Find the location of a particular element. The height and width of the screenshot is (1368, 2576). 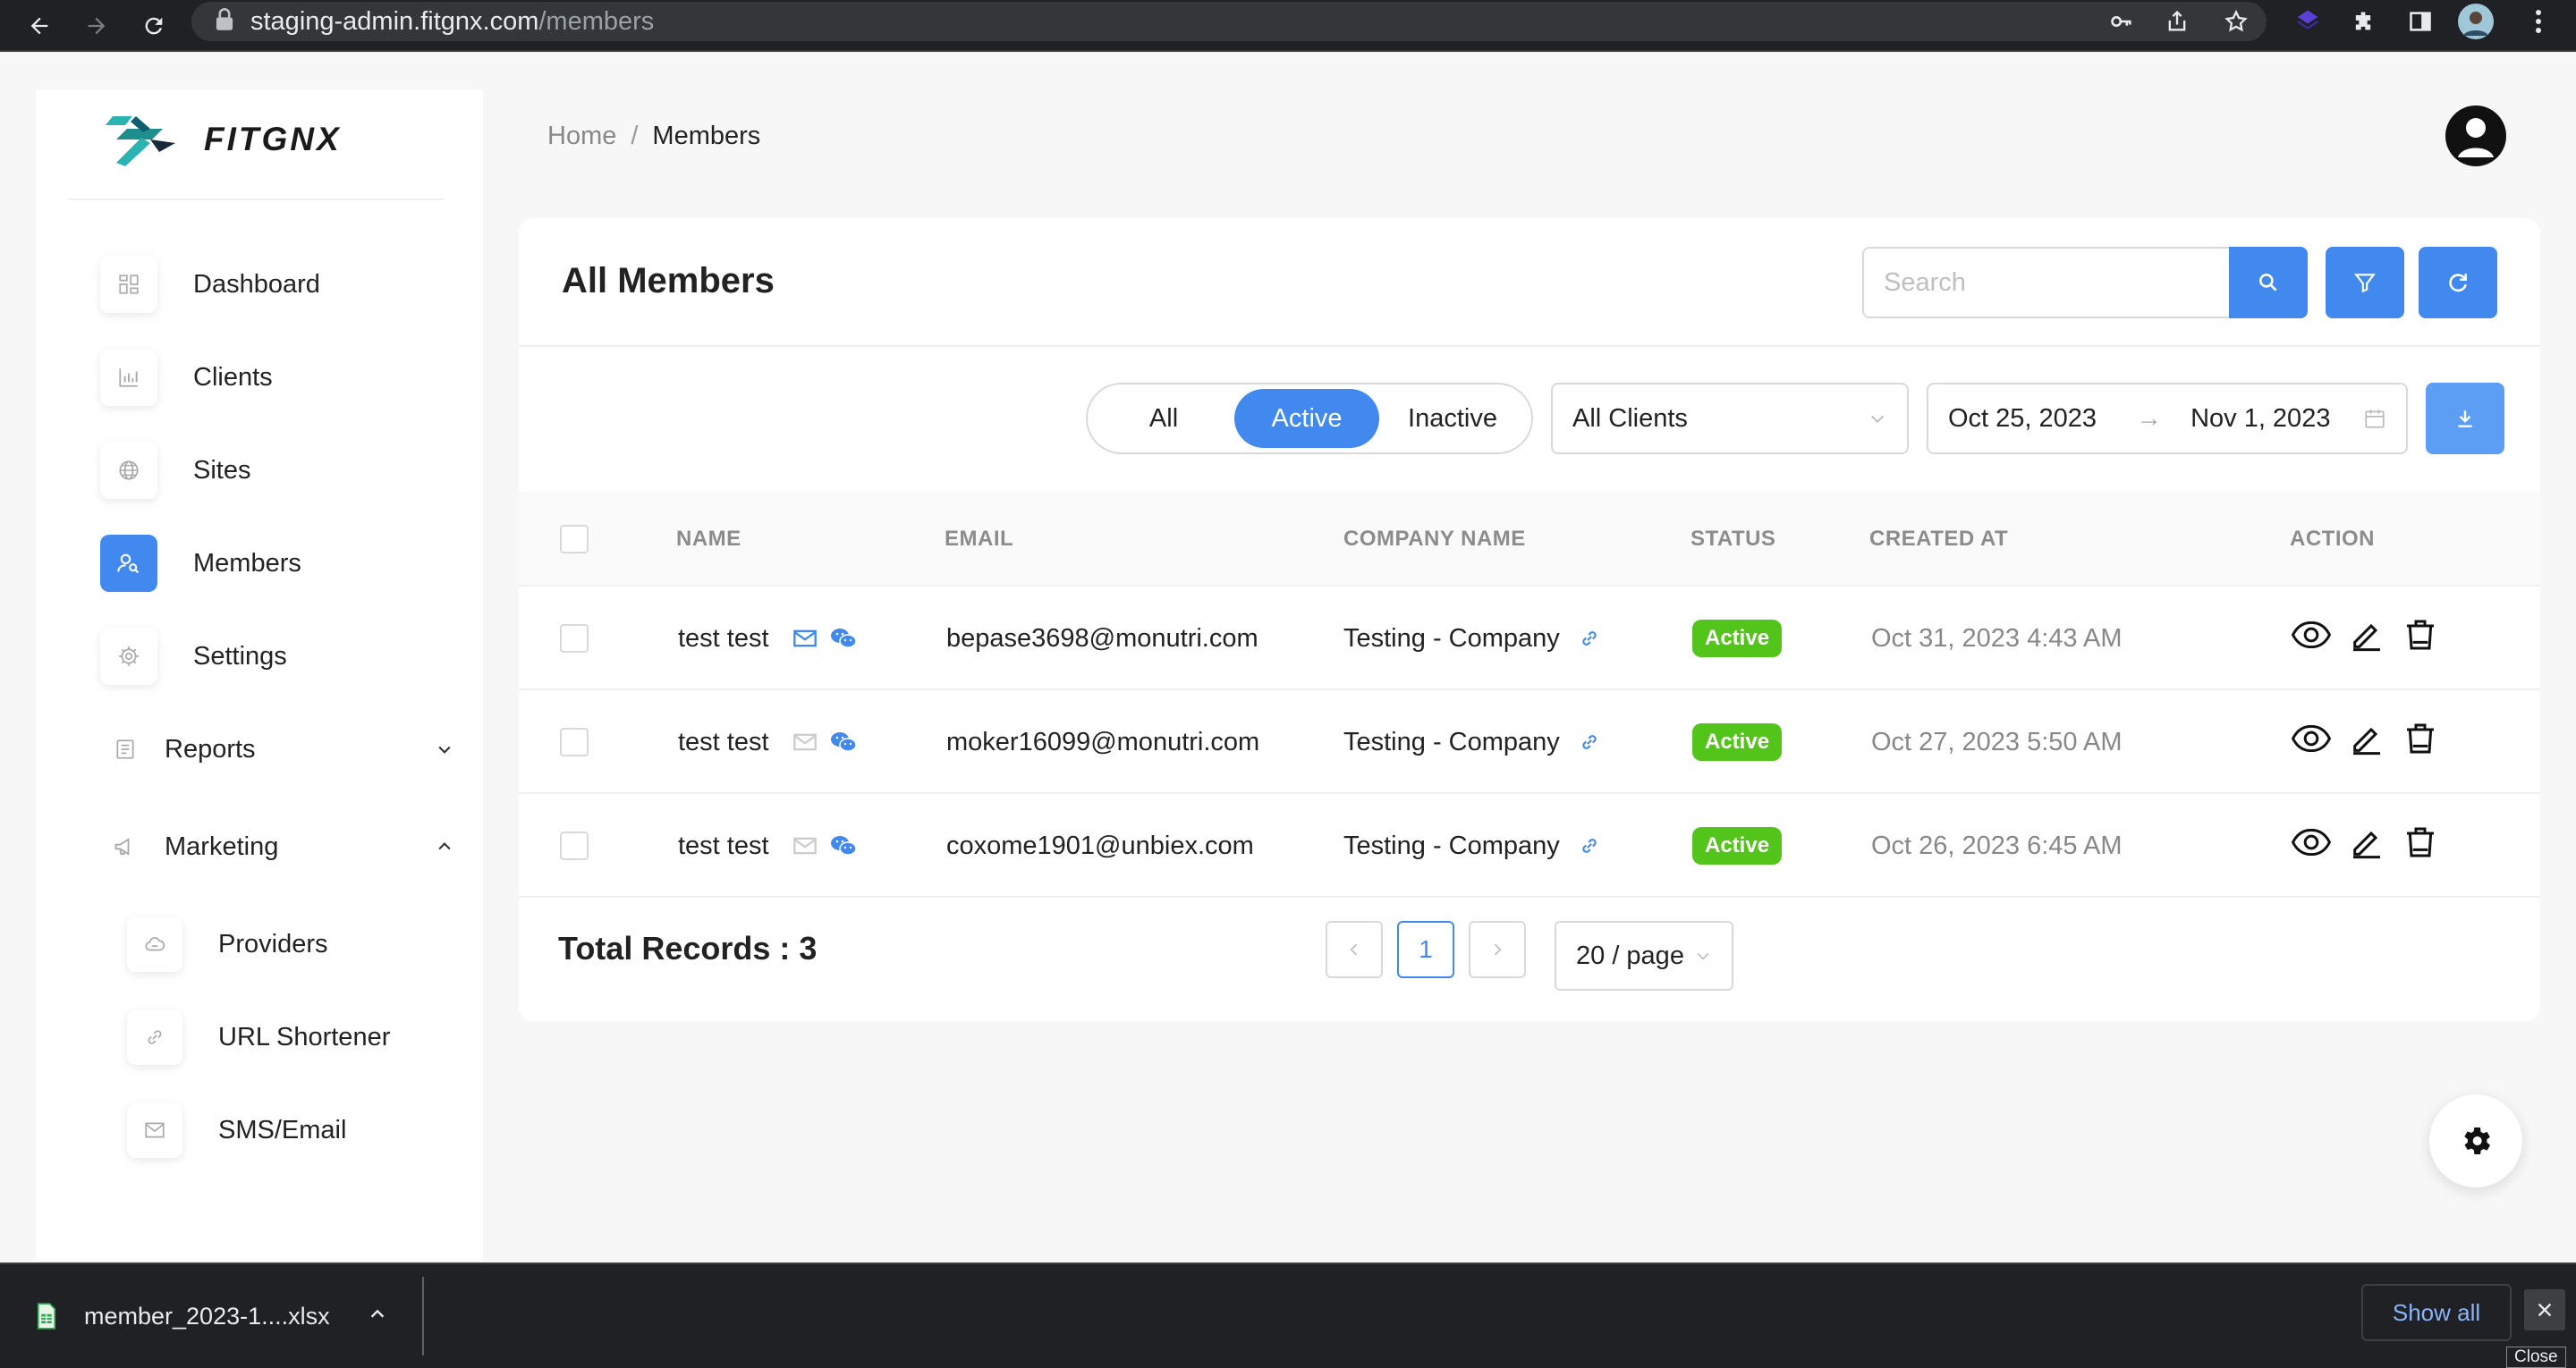

sidebar-item-label: URL Shortener is located at coordinates (304, 1037).